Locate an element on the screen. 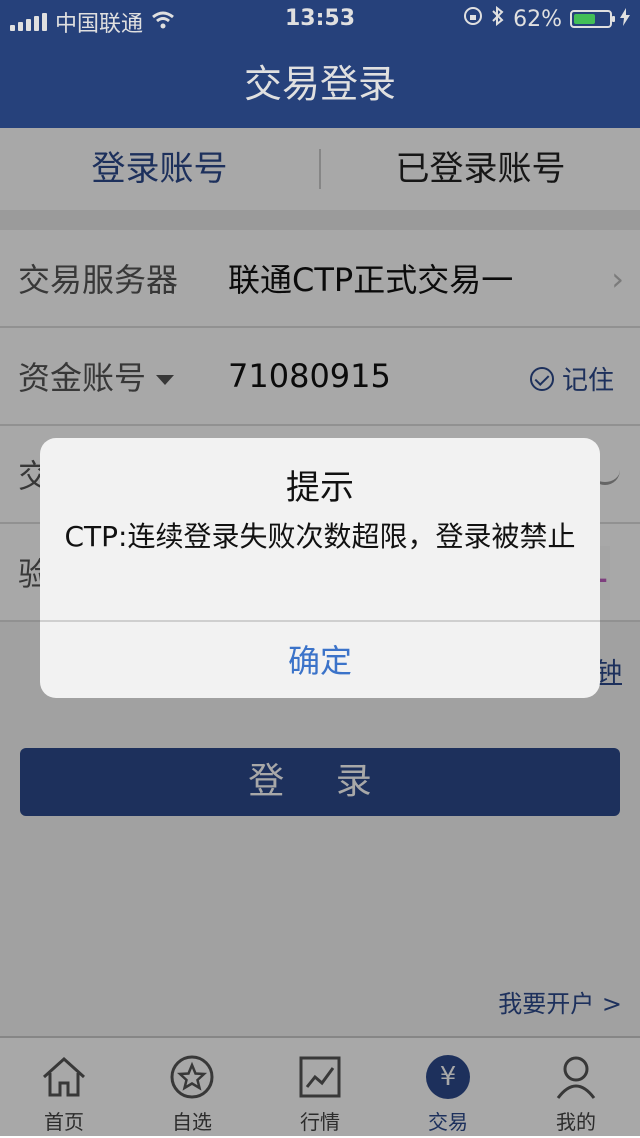 The image size is (640, 1138). confirm-button: 确定 is located at coordinates (320, 659).